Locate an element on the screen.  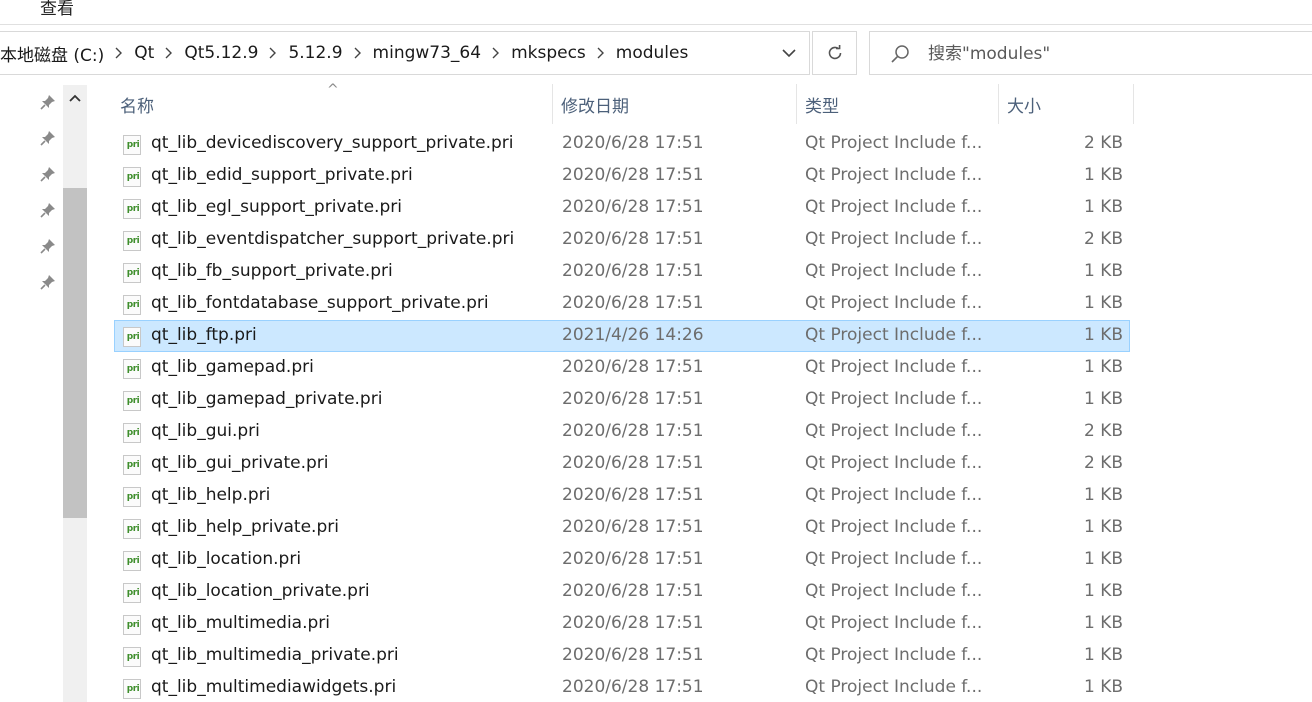
breadcrumb-item-drive: 本地磁盘 (C:) is located at coordinates (52, 53).